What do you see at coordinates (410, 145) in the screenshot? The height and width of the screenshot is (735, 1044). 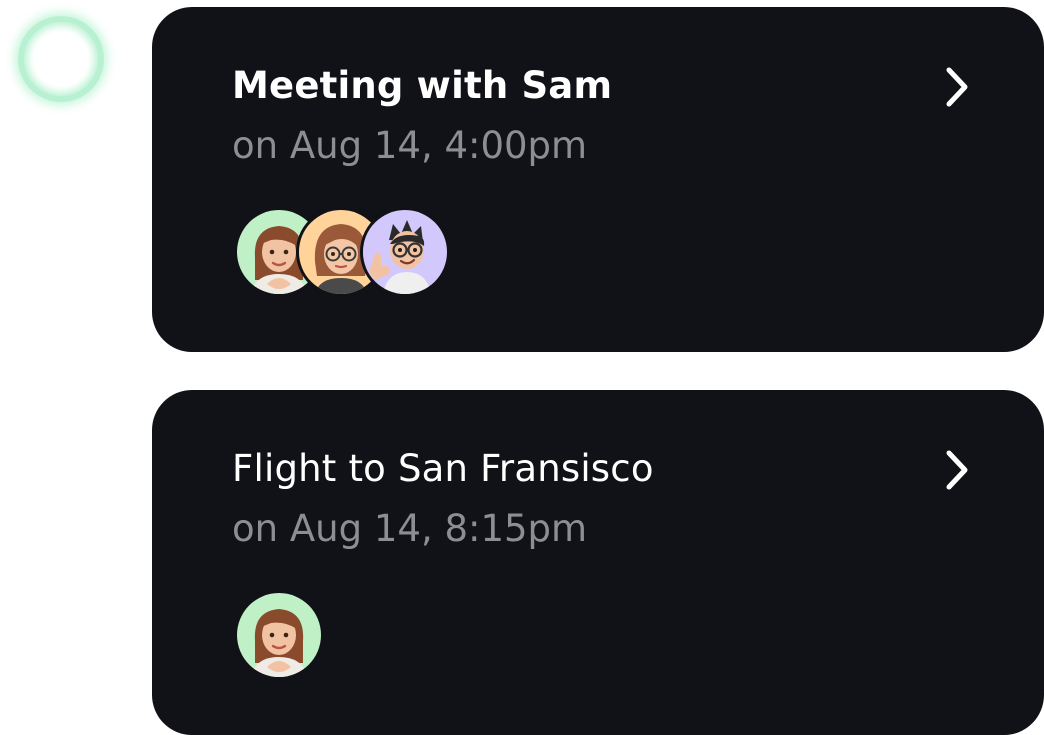 I see `event-time: on Aug 14, 4:00pm` at bounding box center [410, 145].